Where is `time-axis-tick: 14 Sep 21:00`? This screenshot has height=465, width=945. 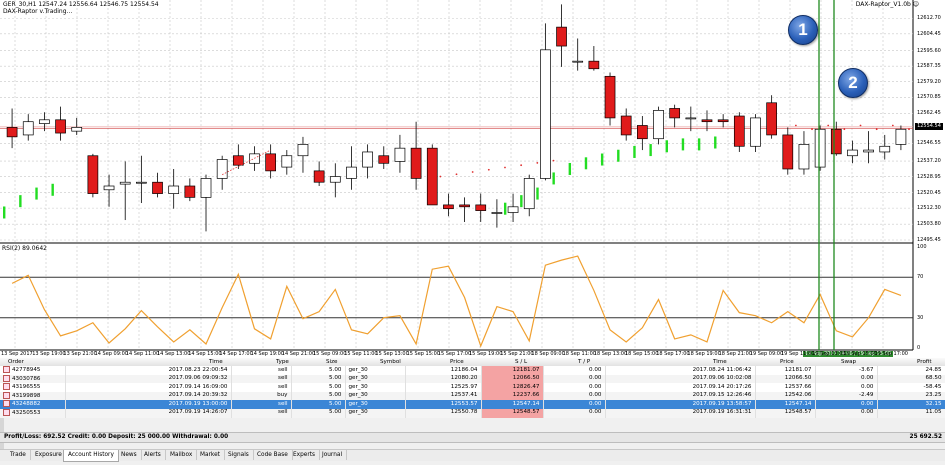 time-axis-tick: 14 Sep 21:00 is located at coordinates (298, 354).